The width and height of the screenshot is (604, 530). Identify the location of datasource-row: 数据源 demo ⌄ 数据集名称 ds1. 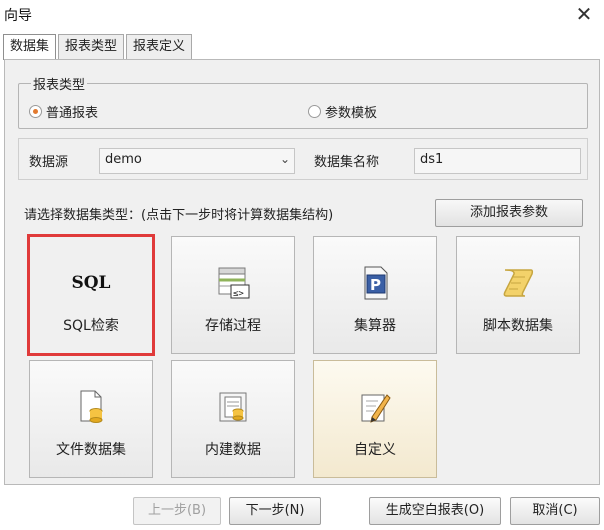
(303, 159).